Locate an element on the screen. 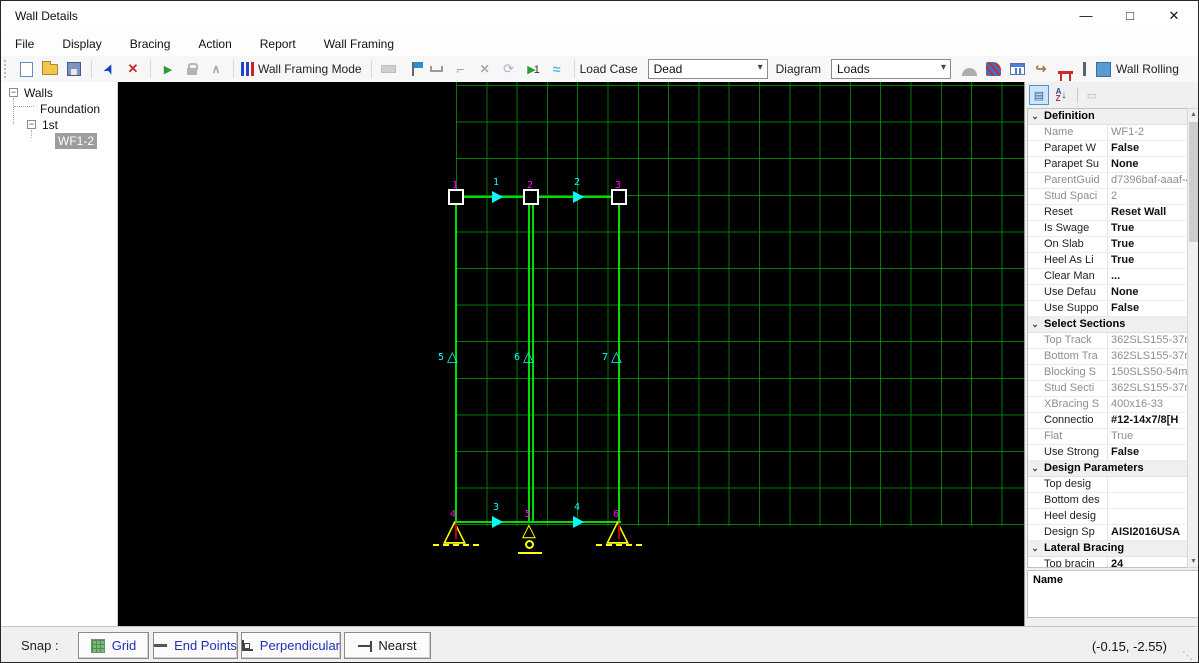  delete-button: ✕ is located at coordinates (133, 69).